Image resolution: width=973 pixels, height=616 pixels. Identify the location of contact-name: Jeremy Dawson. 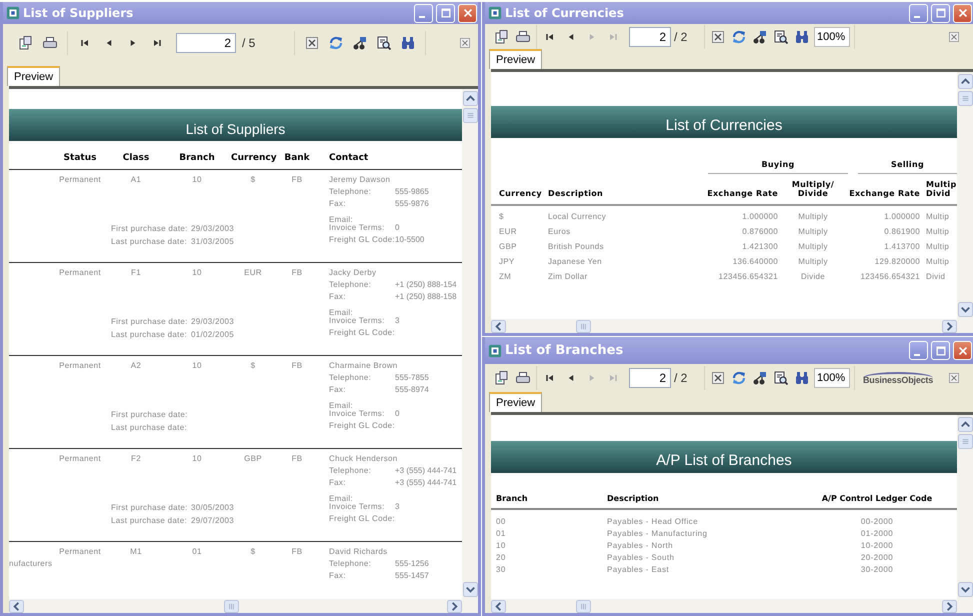
(360, 180).